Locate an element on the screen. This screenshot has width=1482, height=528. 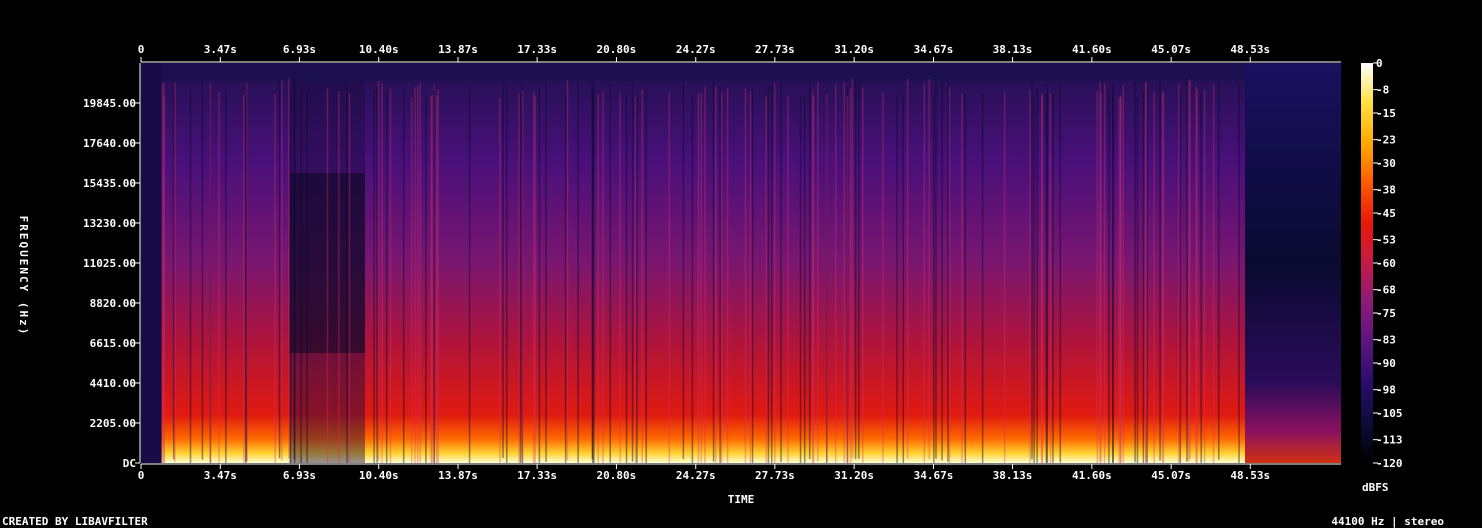
x-tick-label-top: 27.73s is located at coordinates (775, 49).